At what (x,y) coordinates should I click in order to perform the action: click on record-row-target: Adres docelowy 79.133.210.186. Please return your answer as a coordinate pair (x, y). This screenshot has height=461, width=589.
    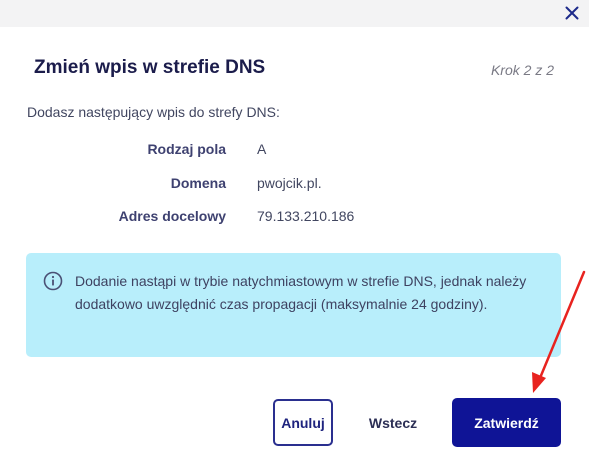
    Looking at the image, I should click on (294, 218).